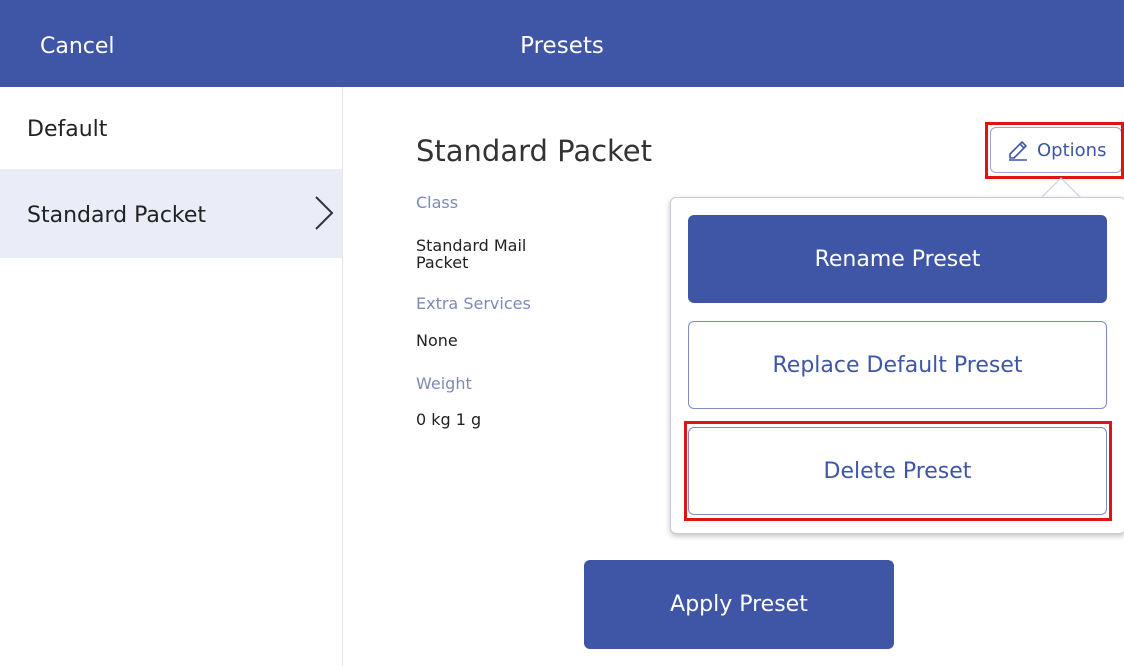 Image resolution: width=1124 pixels, height=666 pixels. What do you see at coordinates (1018, 151) in the screenshot?
I see `pencil-icon` at bounding box center [1018, 151].